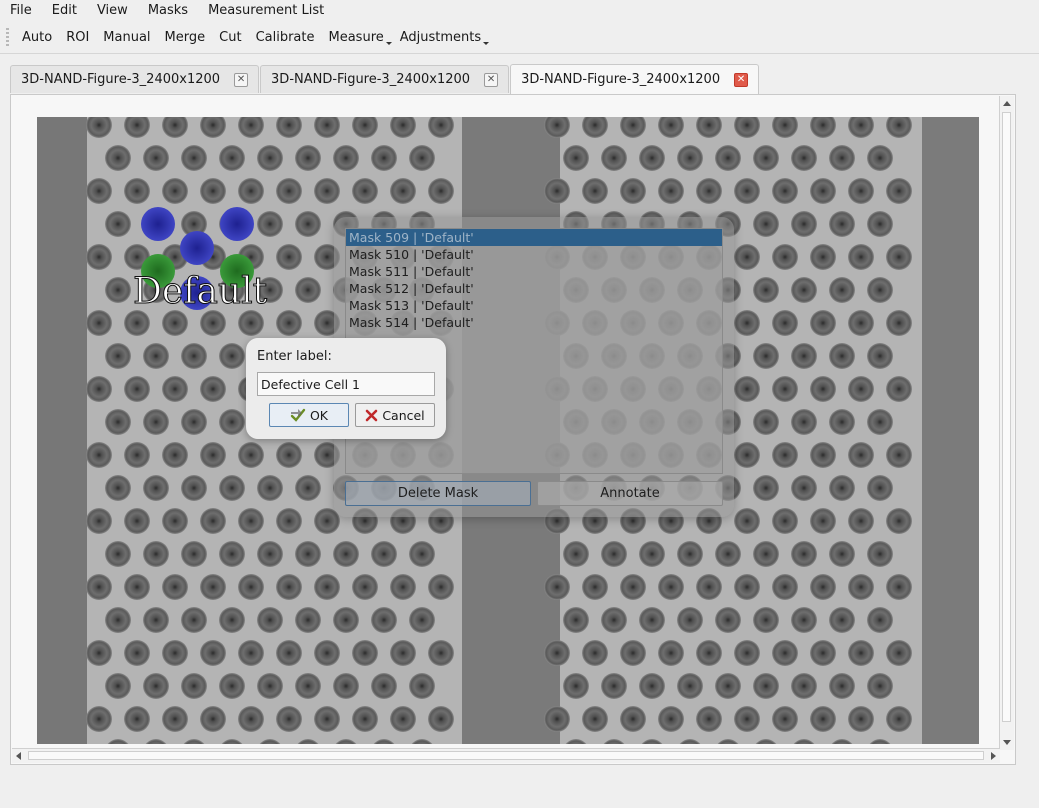 This screenshot has width=1039, height=808. I want to click on list-item: Mask 509 | 'Default', so click(534, 237).